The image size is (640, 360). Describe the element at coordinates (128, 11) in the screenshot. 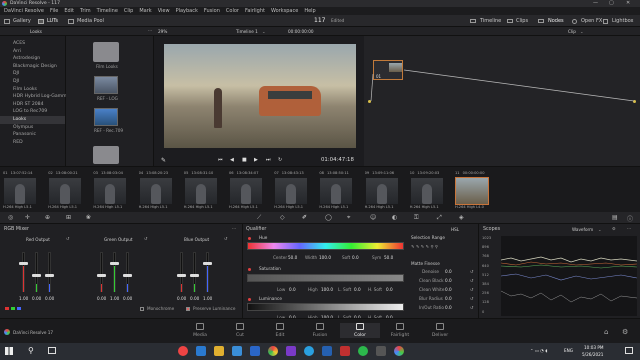

I see `menu-clip: Clip` at that location.